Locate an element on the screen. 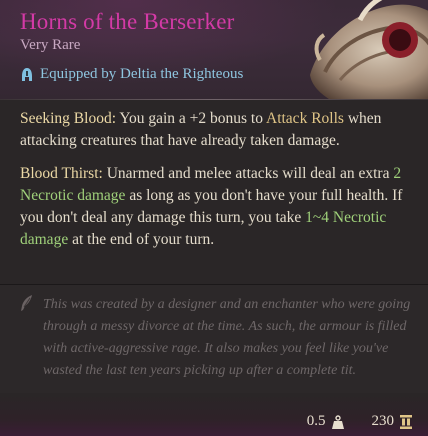  item-name: Horns of the Berserker is located at coordinates (127, 21).